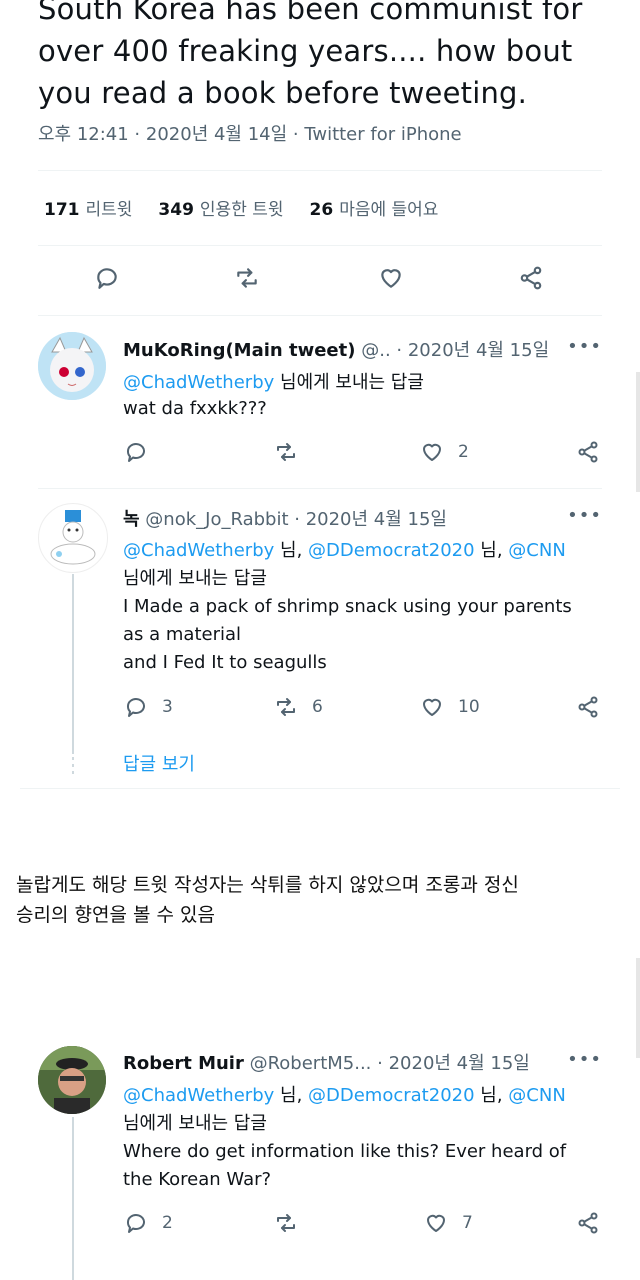 This screenshot has width=640, height=1280. What do you see at coordinates (182, 634) in the screenshot?
I see `reply-body: as a material` at bounding box center [182, 634].